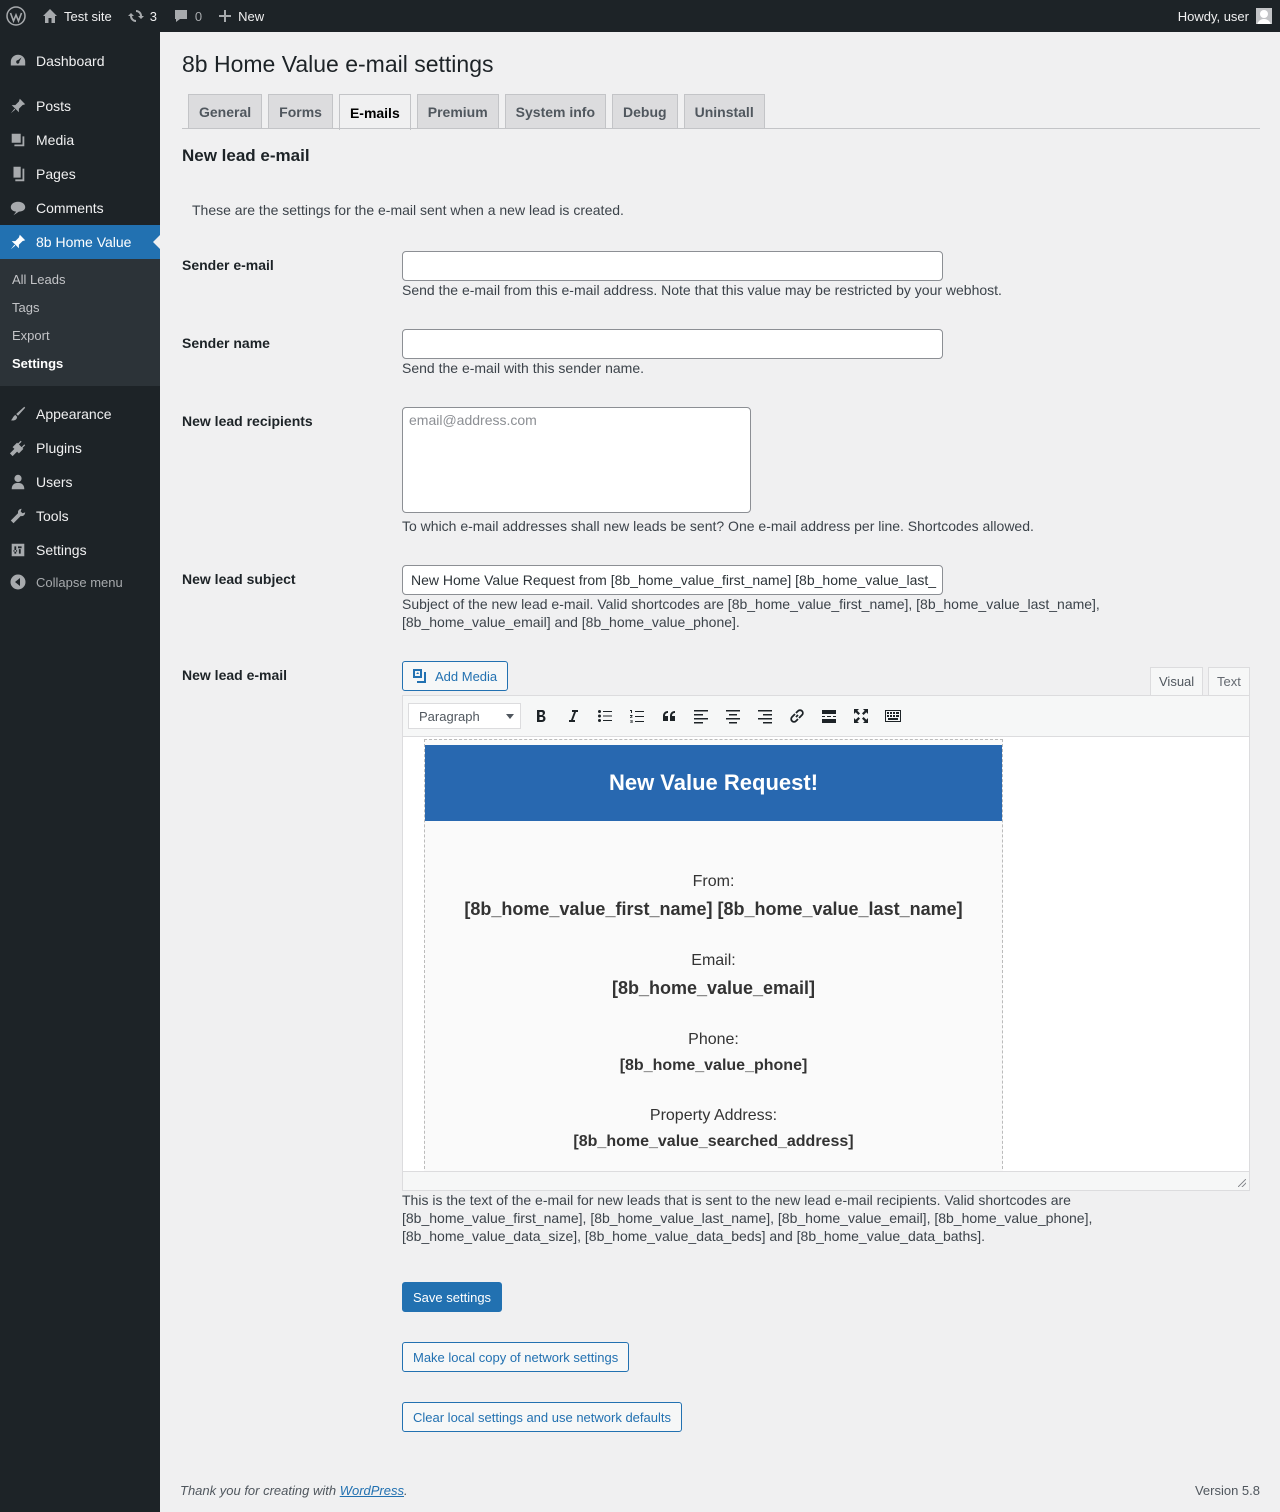  What do you see at coordinates (452, 1297) in the screenshot?
I see `save-settings-button: Save settings` at bounding box center [452, 1297].